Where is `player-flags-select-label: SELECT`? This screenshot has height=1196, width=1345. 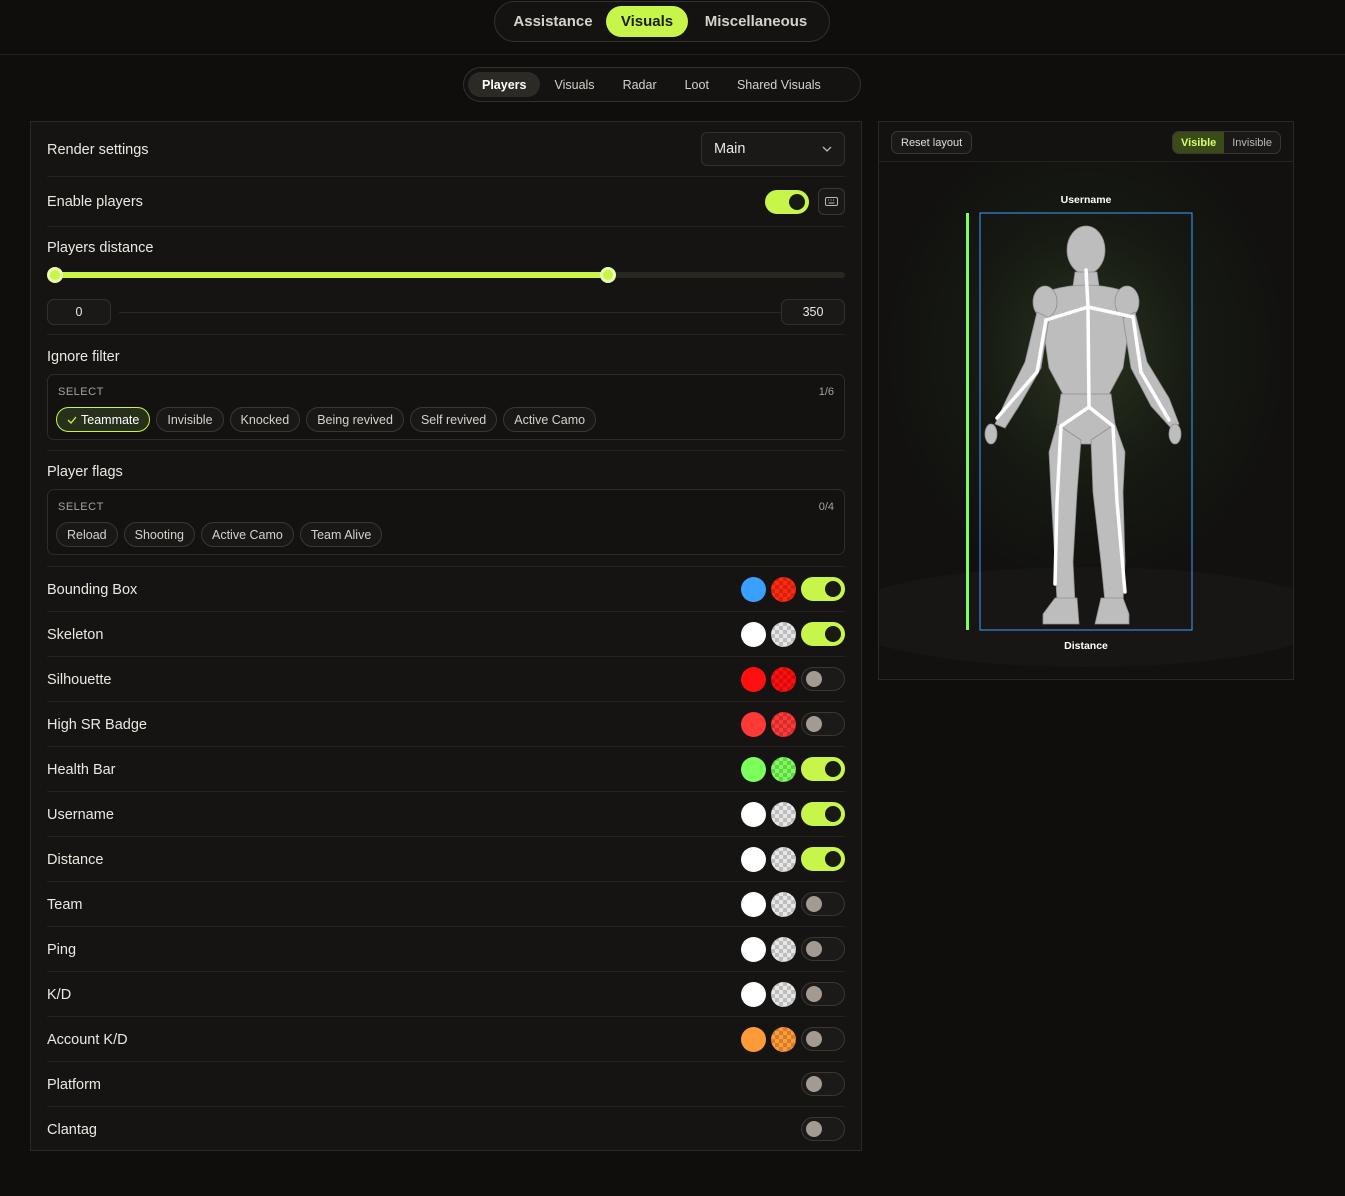
player-flags-select-label: SELECT is located at coordinates (81, 507).